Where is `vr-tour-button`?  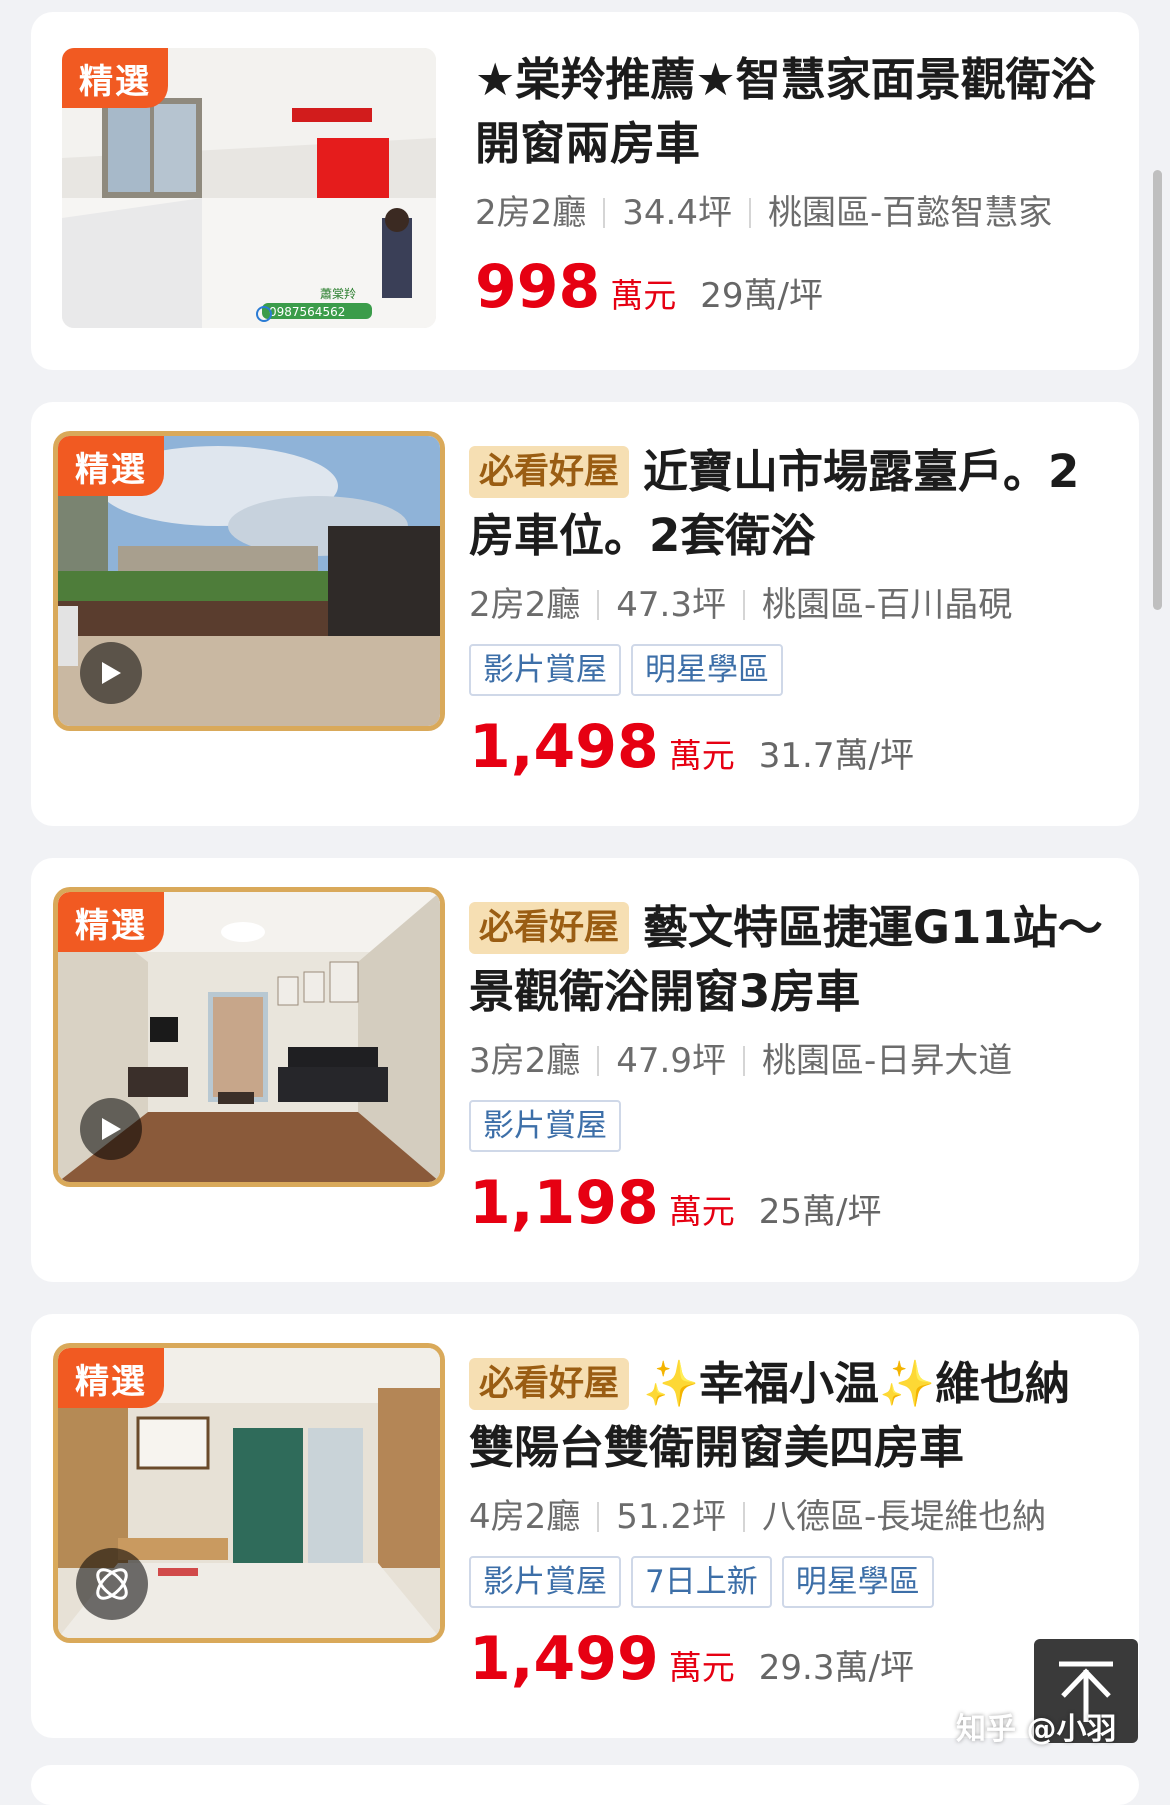
vr-tour-button is located at coordinates (112, 1584).